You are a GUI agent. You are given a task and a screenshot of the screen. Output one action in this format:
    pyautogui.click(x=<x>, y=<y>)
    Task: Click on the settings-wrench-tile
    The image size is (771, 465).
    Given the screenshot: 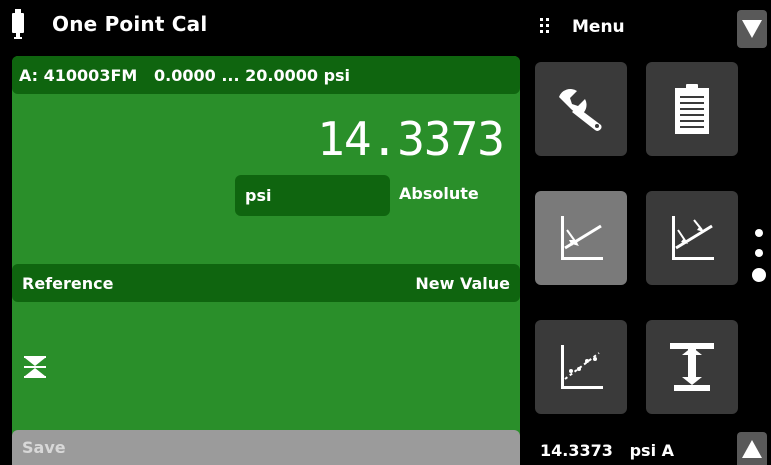 What is the action you would take?
    pyautogui.click(x=581, y=109)
    